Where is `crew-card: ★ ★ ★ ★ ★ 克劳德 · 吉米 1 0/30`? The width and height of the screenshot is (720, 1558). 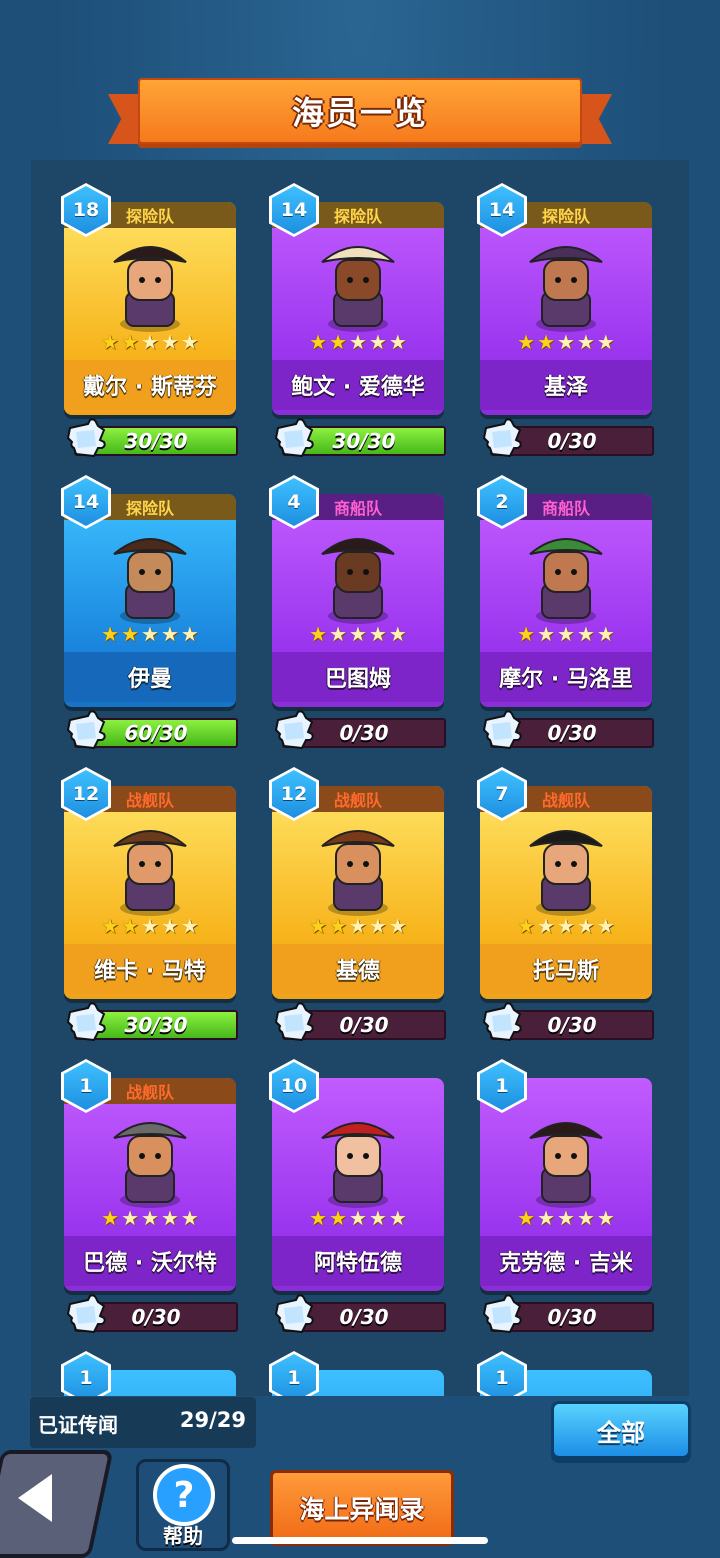
crew-card: ★ ★ ★ ★ ★ 克劳德 · 吉米 1 0/30 is located at coordinates (565, 1196).